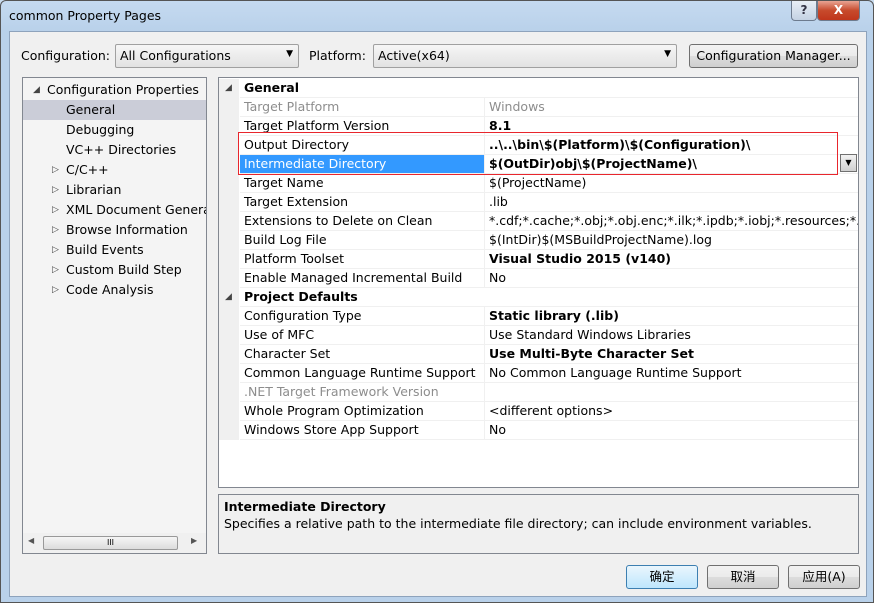 The image size is (874, 603). Describe the element at coordinates (31, 540) in the screenshot. I see `scroll-left-icon: ◀` at that location.